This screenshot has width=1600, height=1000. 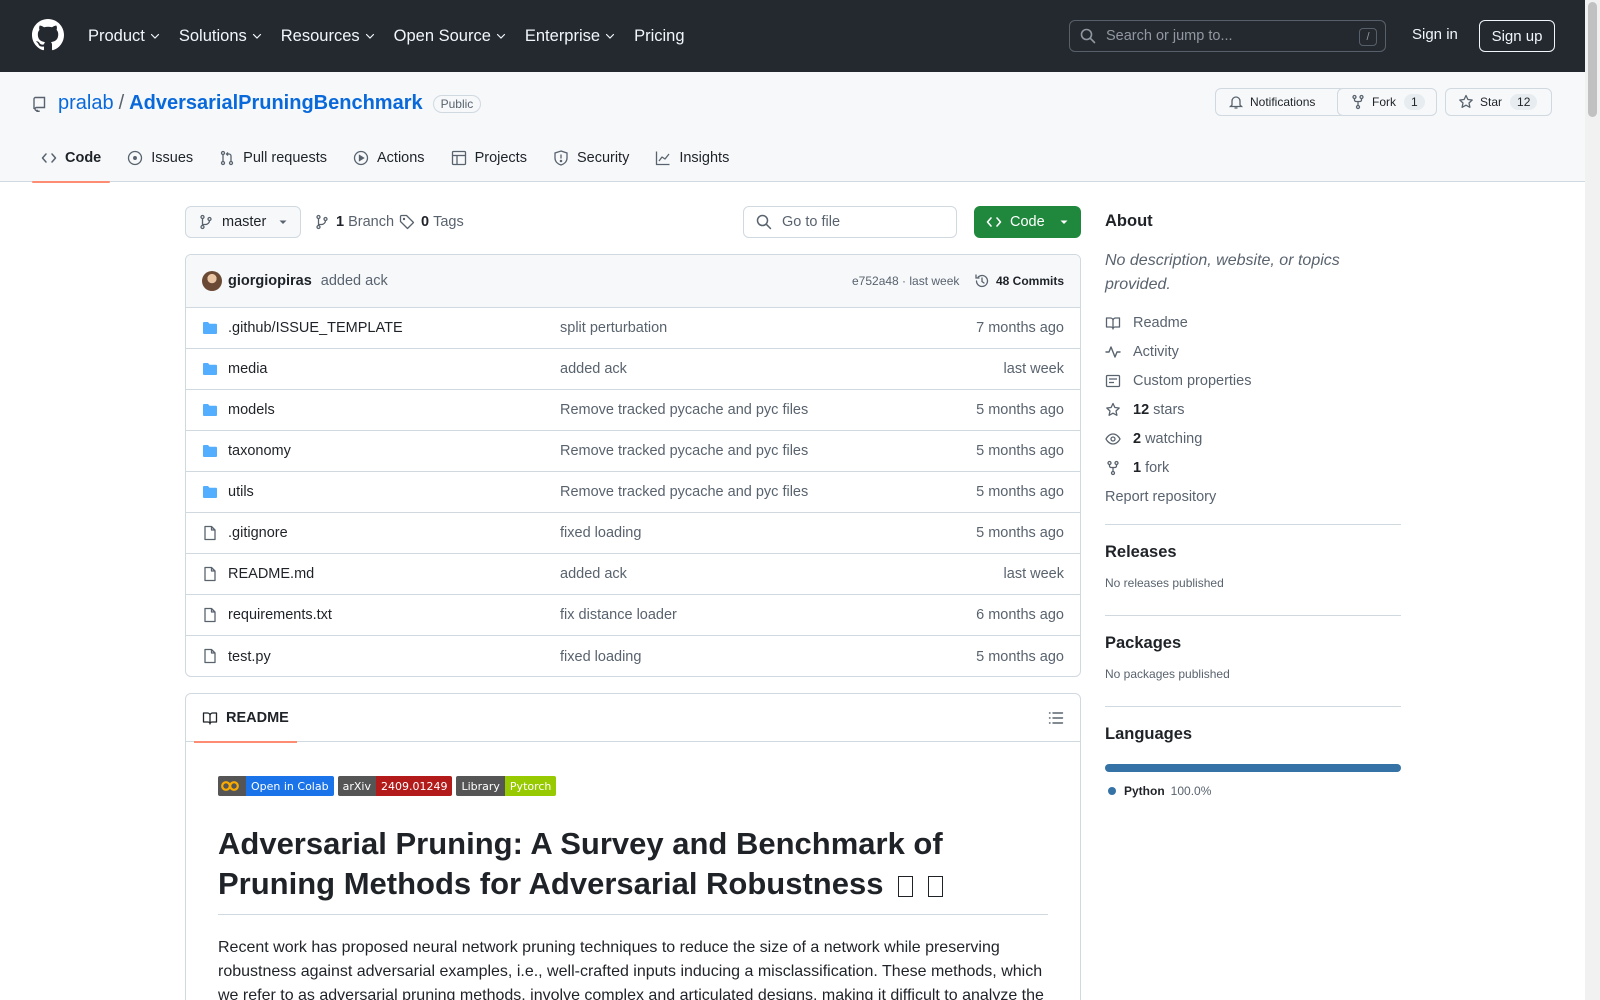 I want to click on file-name-link: taxonomy, so click(x=259, y=451).